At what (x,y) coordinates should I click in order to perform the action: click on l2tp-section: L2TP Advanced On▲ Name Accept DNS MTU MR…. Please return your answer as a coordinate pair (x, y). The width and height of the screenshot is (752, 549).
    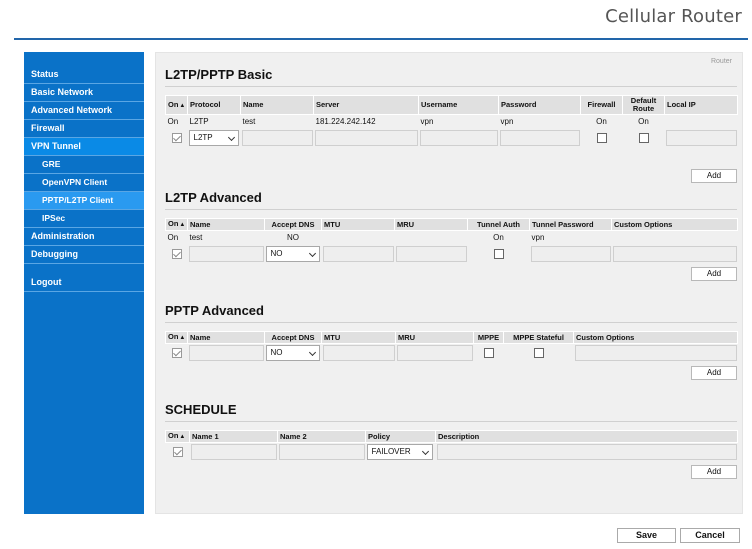
    Looking at the image, I should click on (451, 235).